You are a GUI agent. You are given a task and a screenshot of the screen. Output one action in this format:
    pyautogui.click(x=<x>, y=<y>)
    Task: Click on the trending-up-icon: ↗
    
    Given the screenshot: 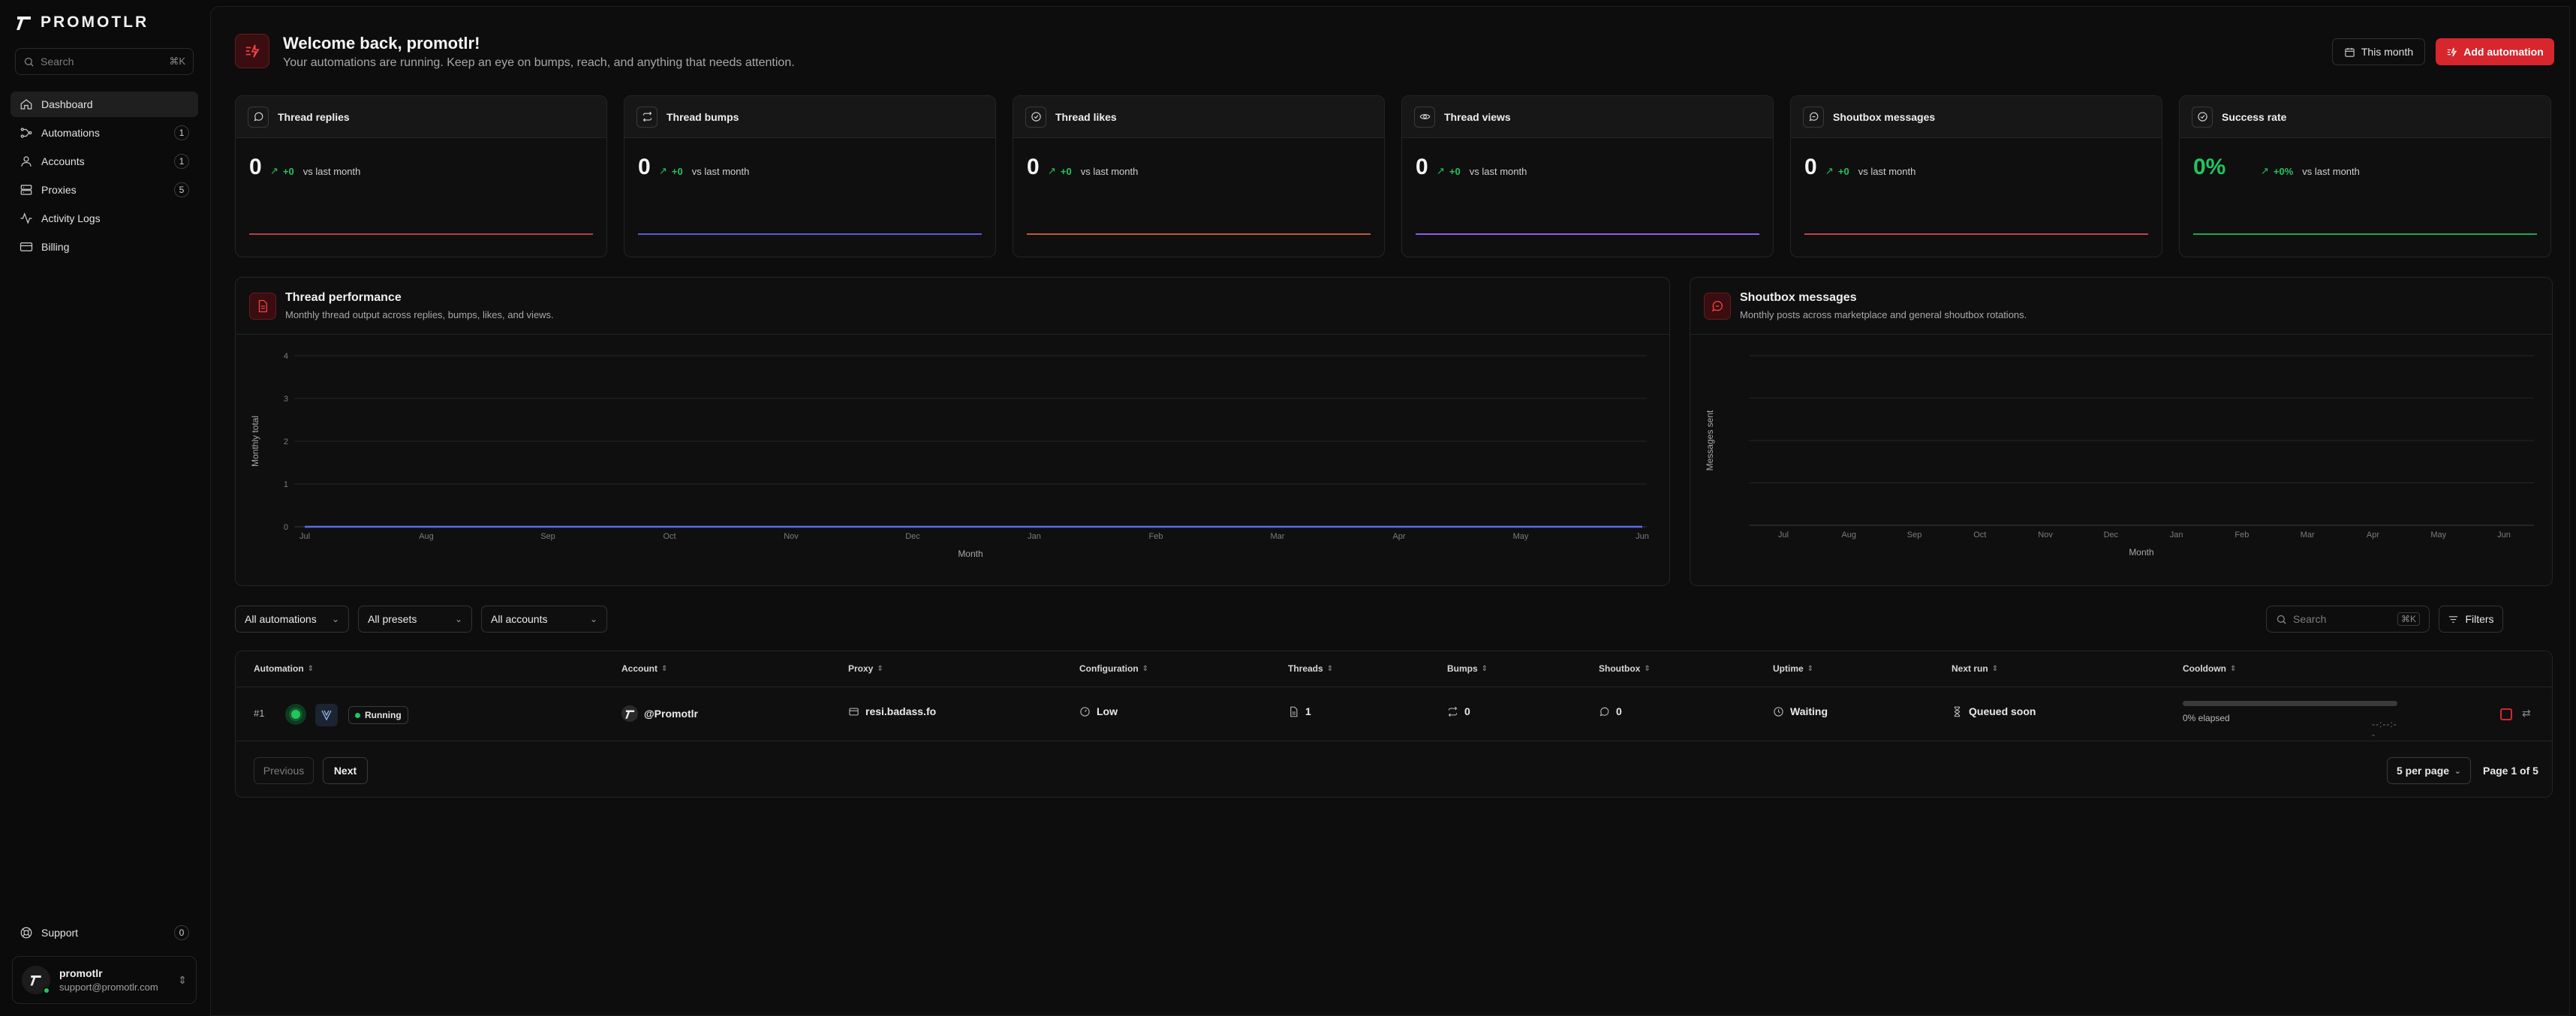 What is the action you would take?
    pyautogui.click(x=2265, y=170)
    